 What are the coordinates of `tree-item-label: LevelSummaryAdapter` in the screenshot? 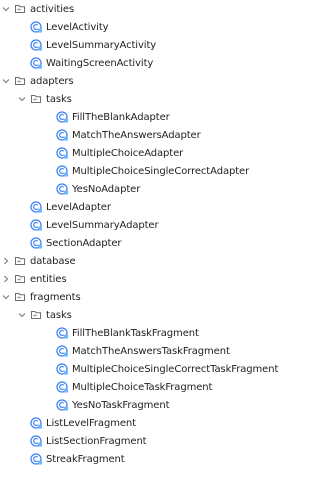 It's located at (102, 225).